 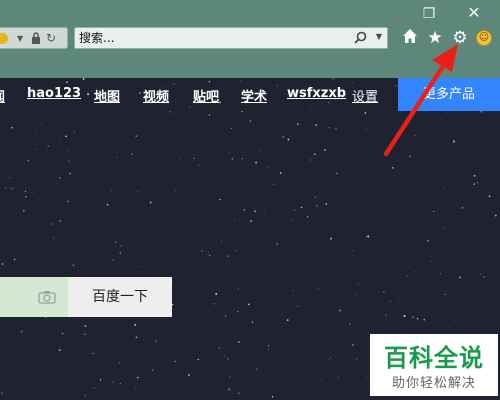 What do you see at coordinates (47, 296) in the screenshot?
I see `camera-icon` at bounding box center [47, 296].